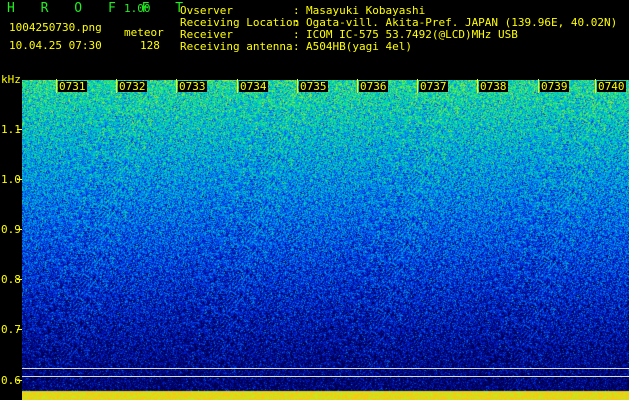 Image resolution: width=629 pixels, height=400 pixels. Describe the element at coordinates (191, 86) in the screenshot. I see `time-tick-label: 0733` at that location.